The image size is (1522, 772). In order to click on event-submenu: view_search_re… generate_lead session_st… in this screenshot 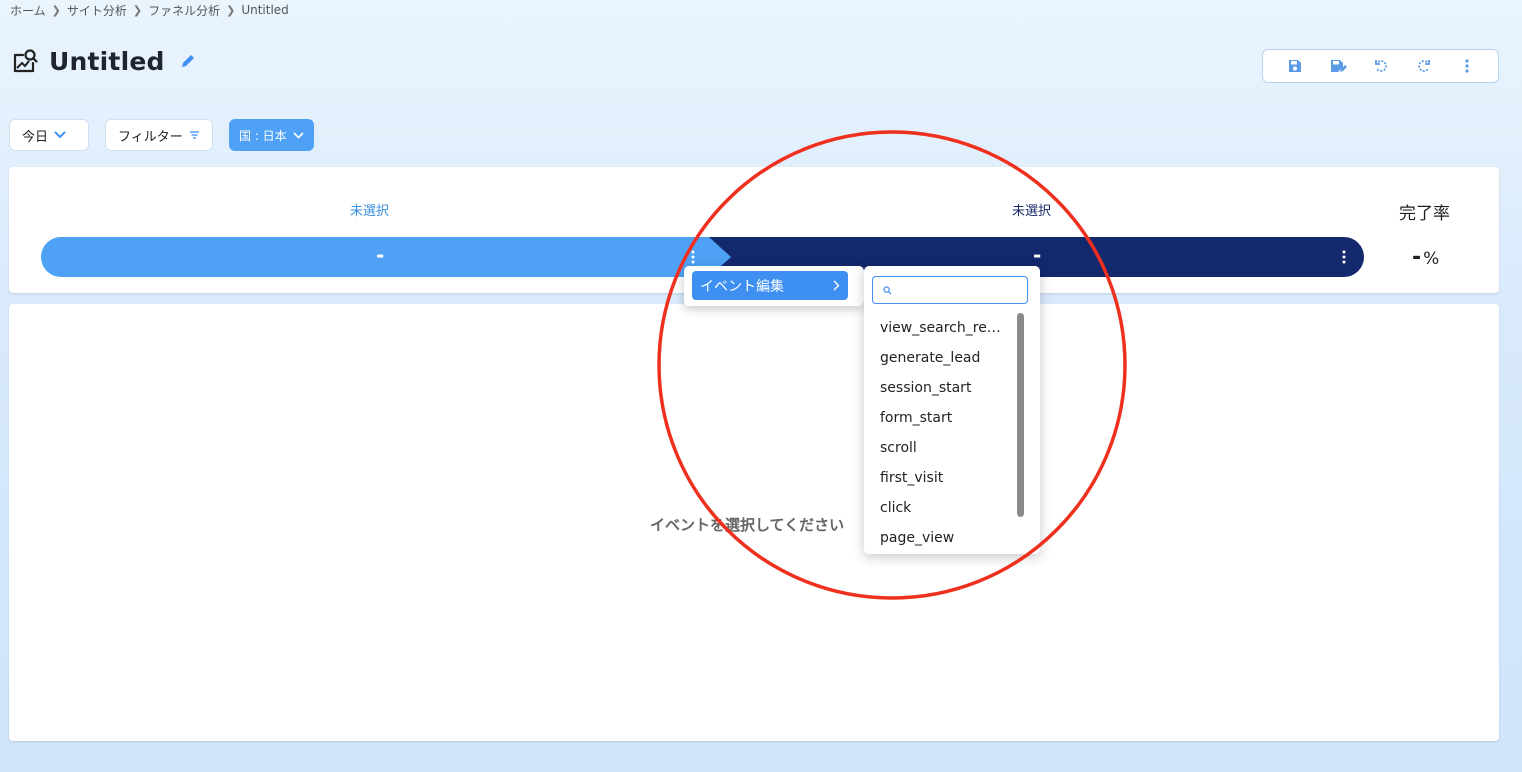, I will do `click(952, 410)`.